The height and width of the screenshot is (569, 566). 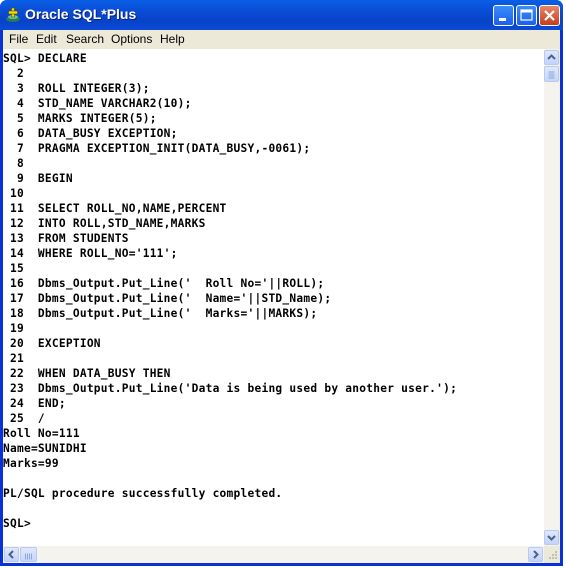 What do you see at coordinates (552, 297) in the screenshot?
I see `vertical-scrollbar` at bounding box center [552, 297].